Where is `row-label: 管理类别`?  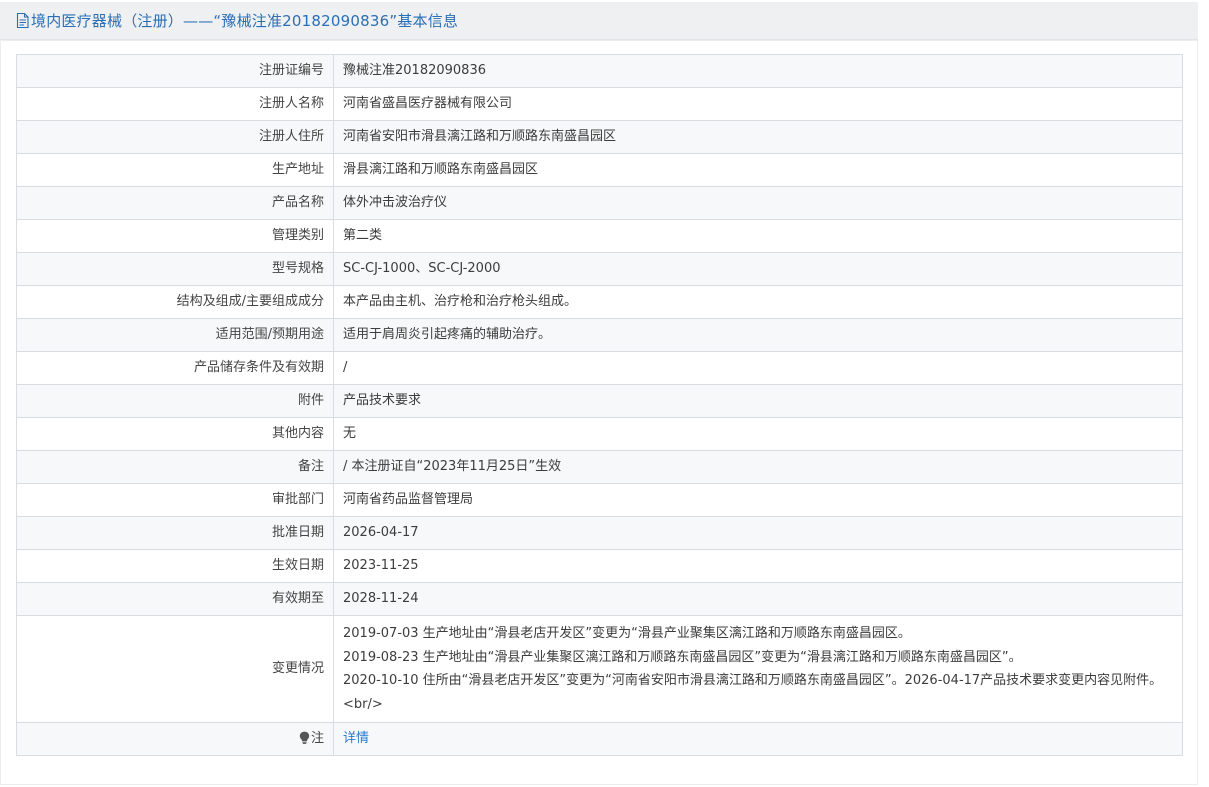
row-label: 管理类别 is located at coordinates (175, 236).